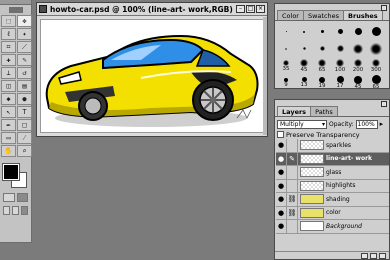 This screenshot has height=260, width=390. I want to click on tab-color: Color, so click(290, 15).